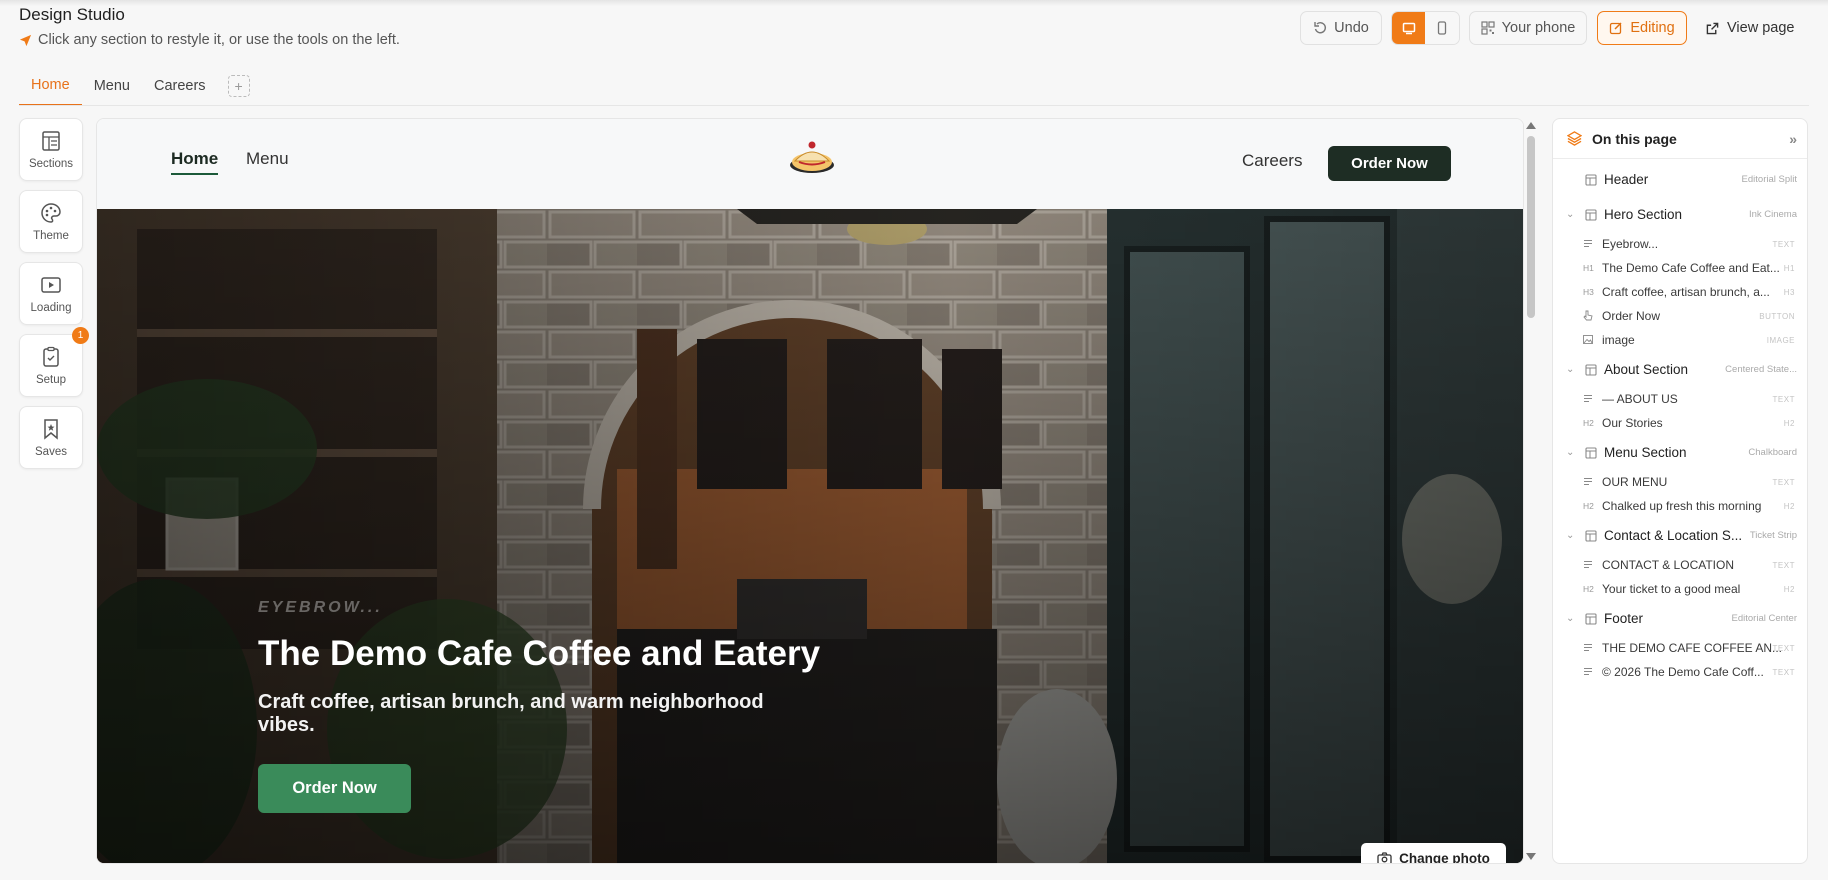 The height and width of the screenshot is (880, 1828). I want to click on undo-button: Undo, so click(1341, 28).